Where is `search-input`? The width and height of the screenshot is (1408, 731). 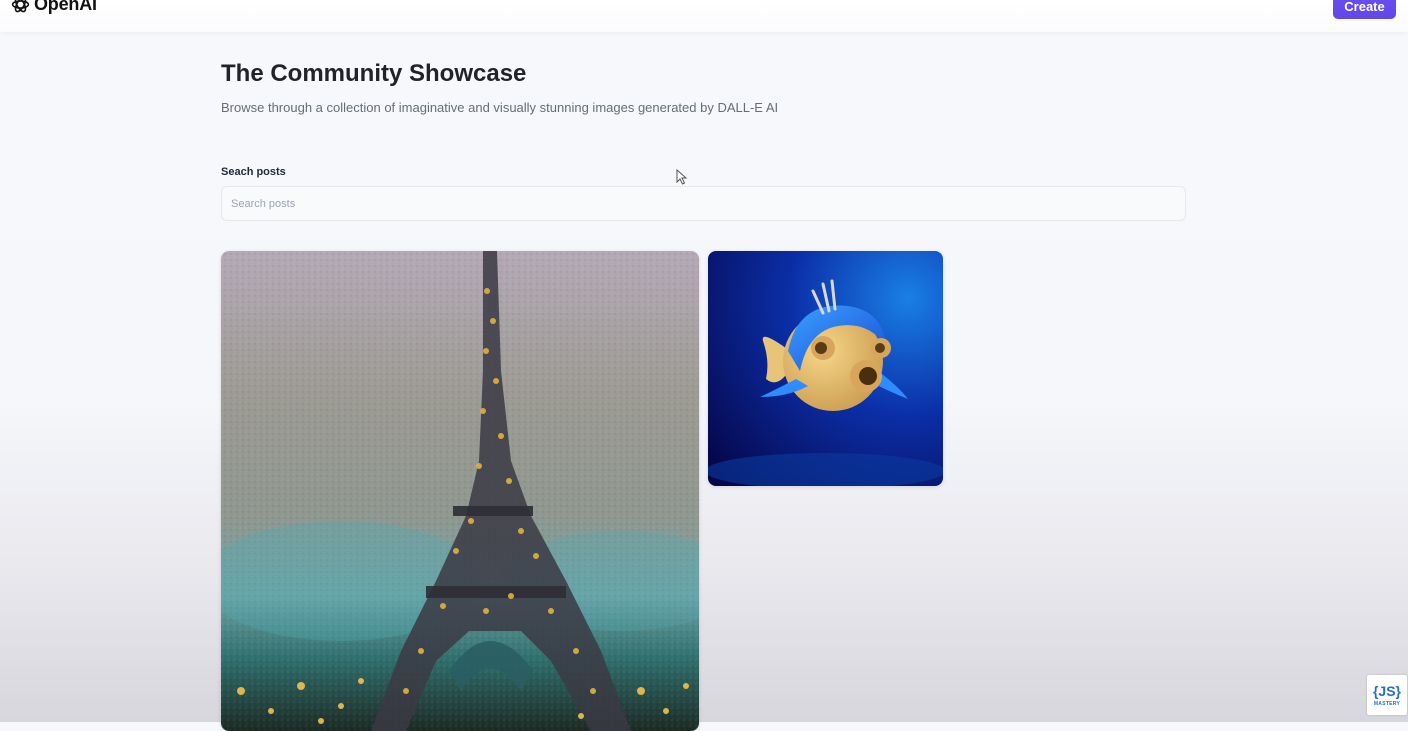 search-input is located at coordinates (703, 203).